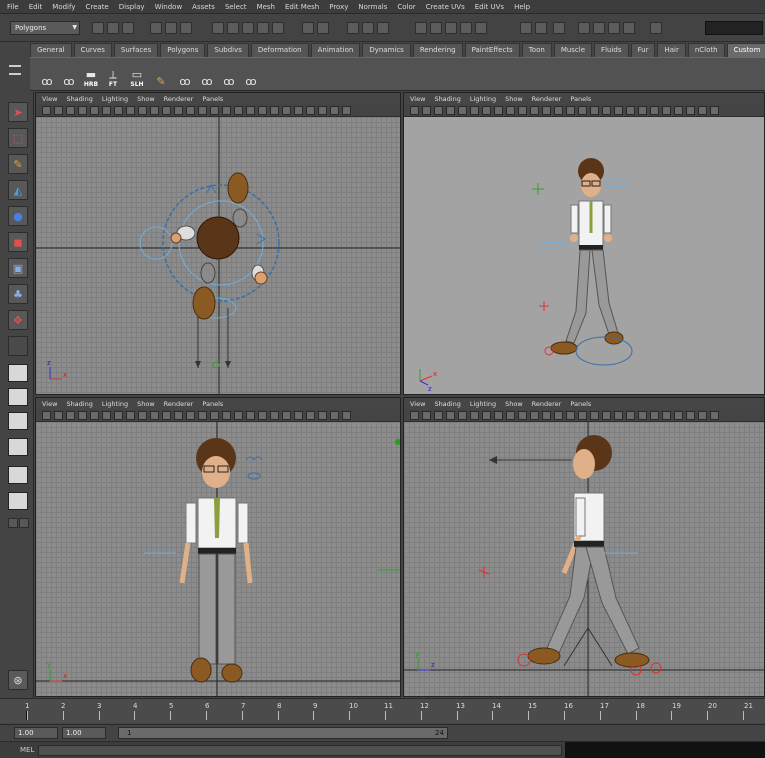  I want to click on shelf-tab-general: General, so click(51, 50).